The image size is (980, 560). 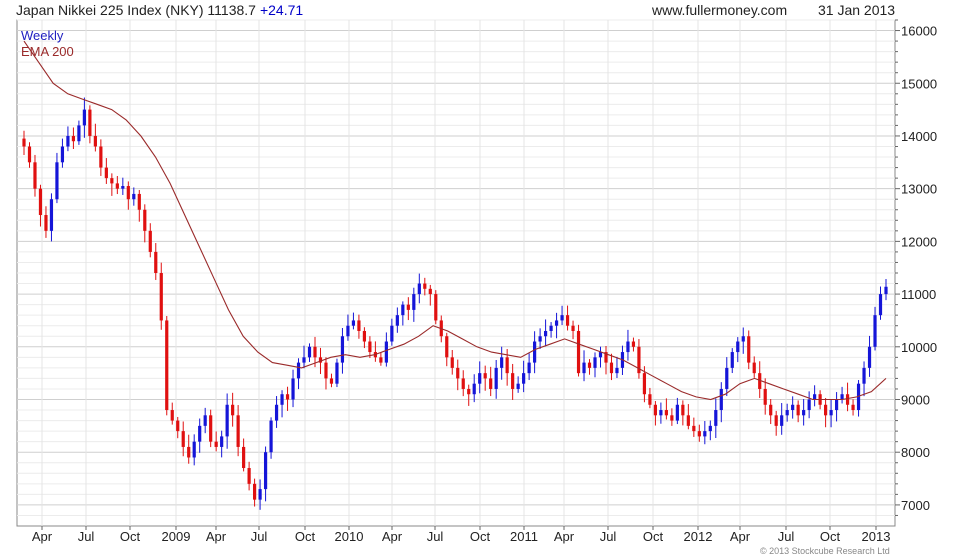 I want to click on y-tick-label: 9000, so click(x=915, y=400).